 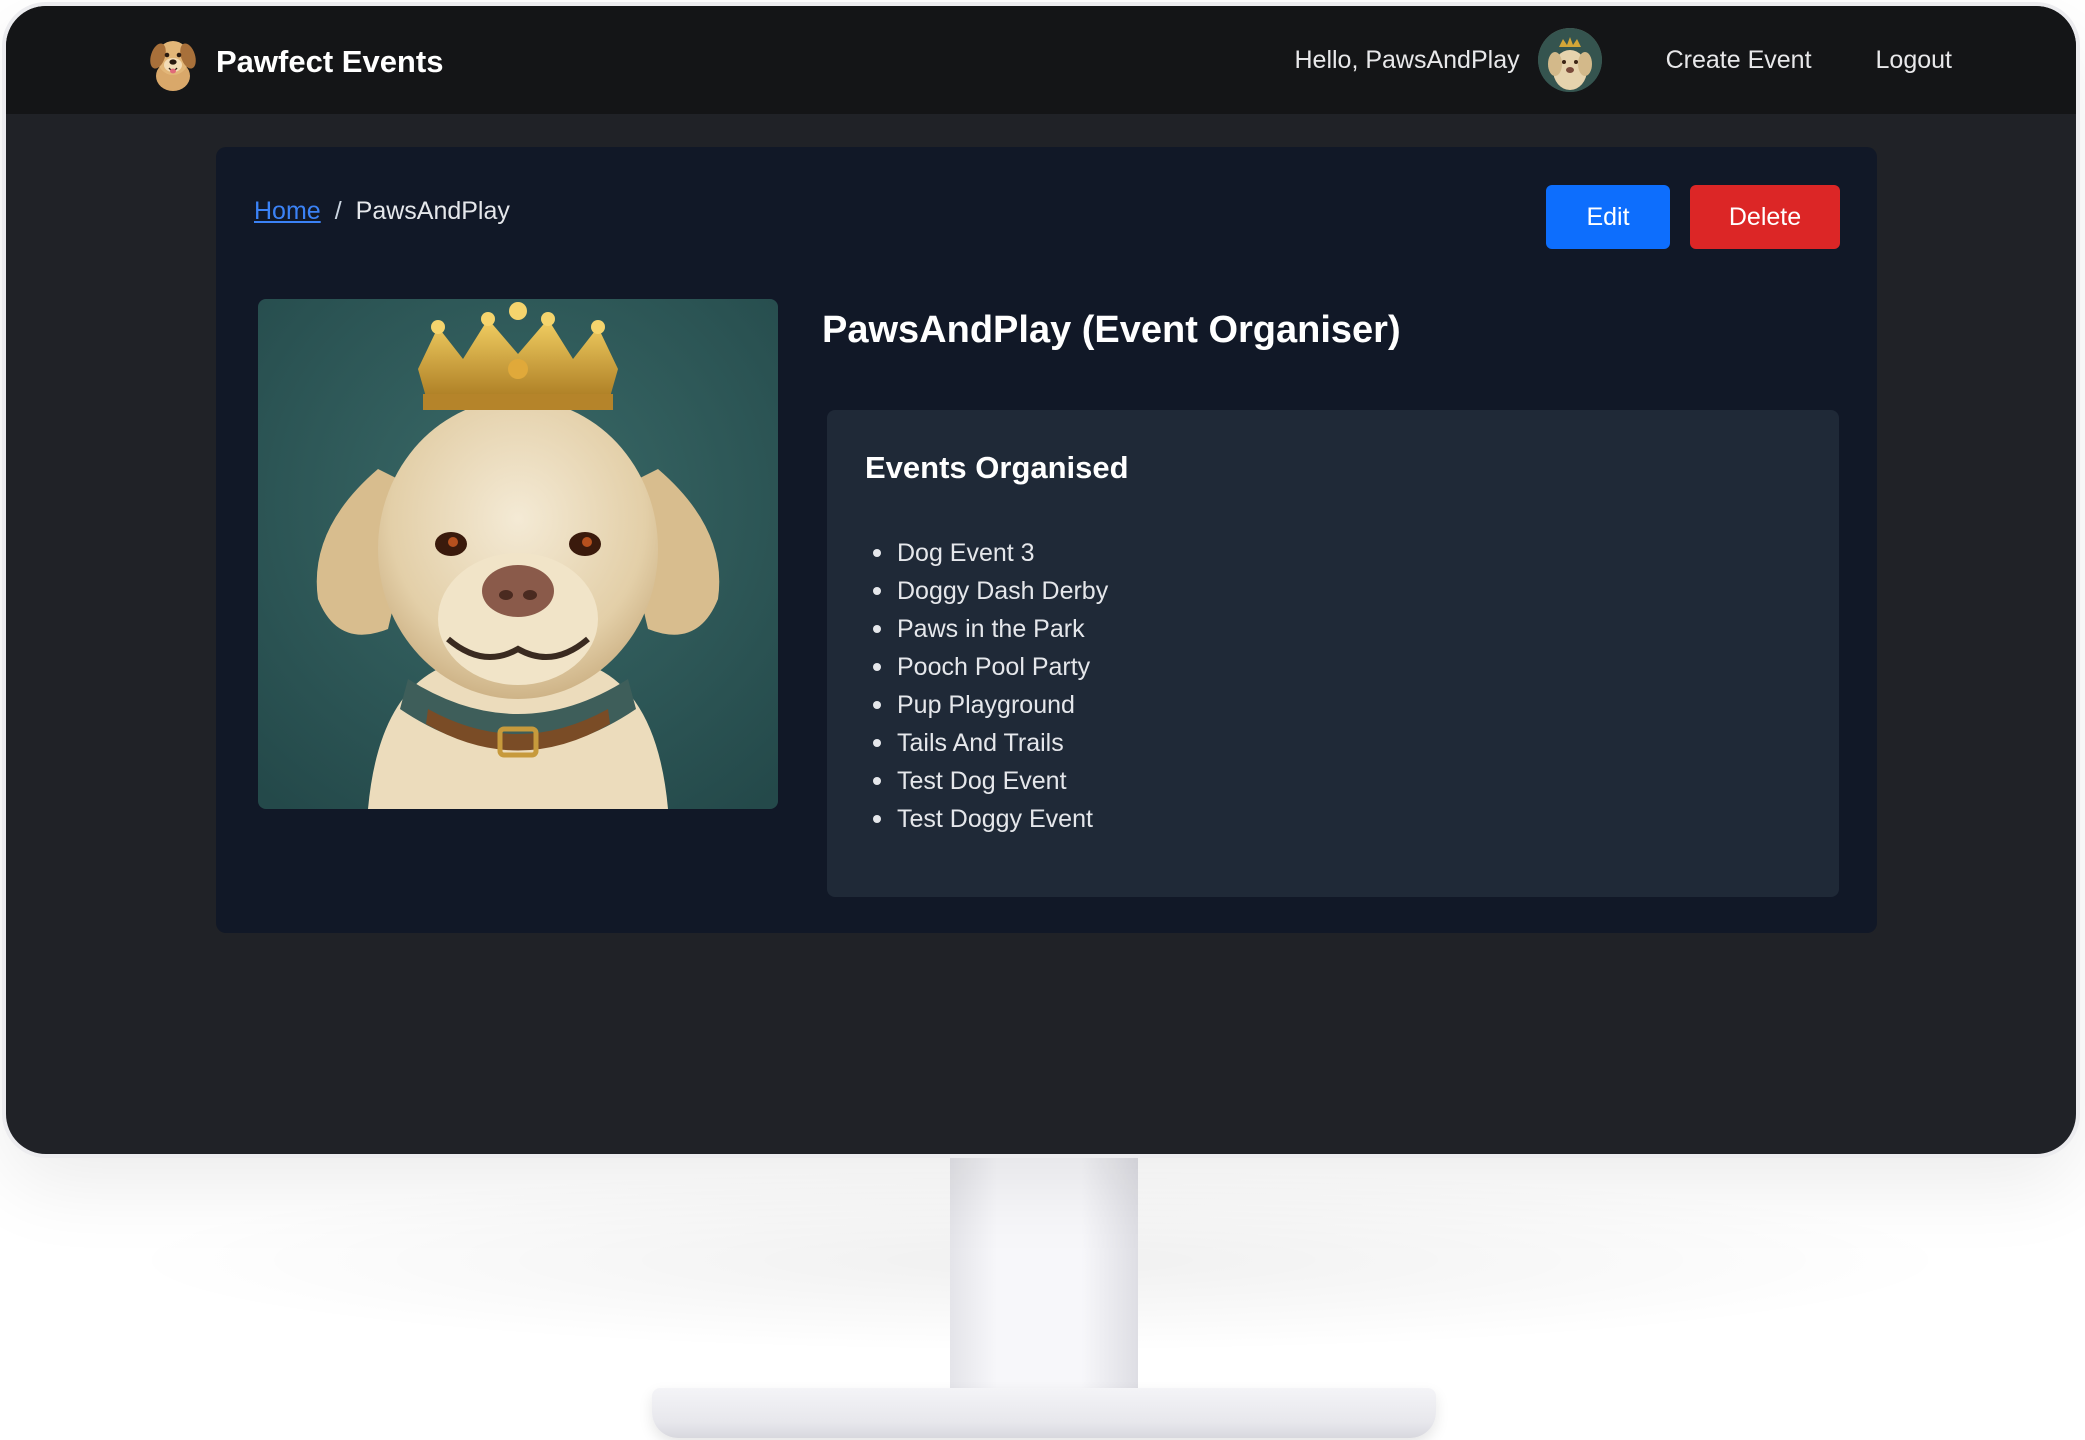 I want to click on dog-avatar-icon, so click(x=1569, y=60).